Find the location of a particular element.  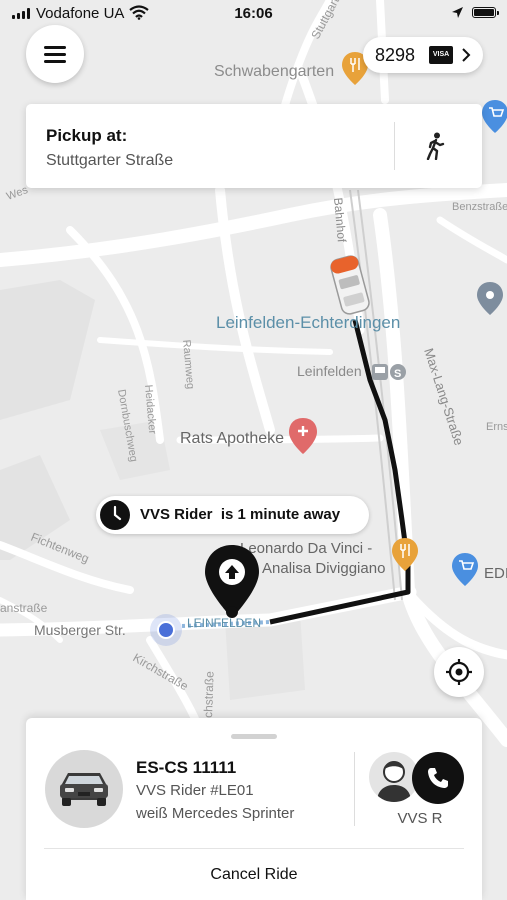

pickup-label: Pickup at: is located at coordinates (87, 135).